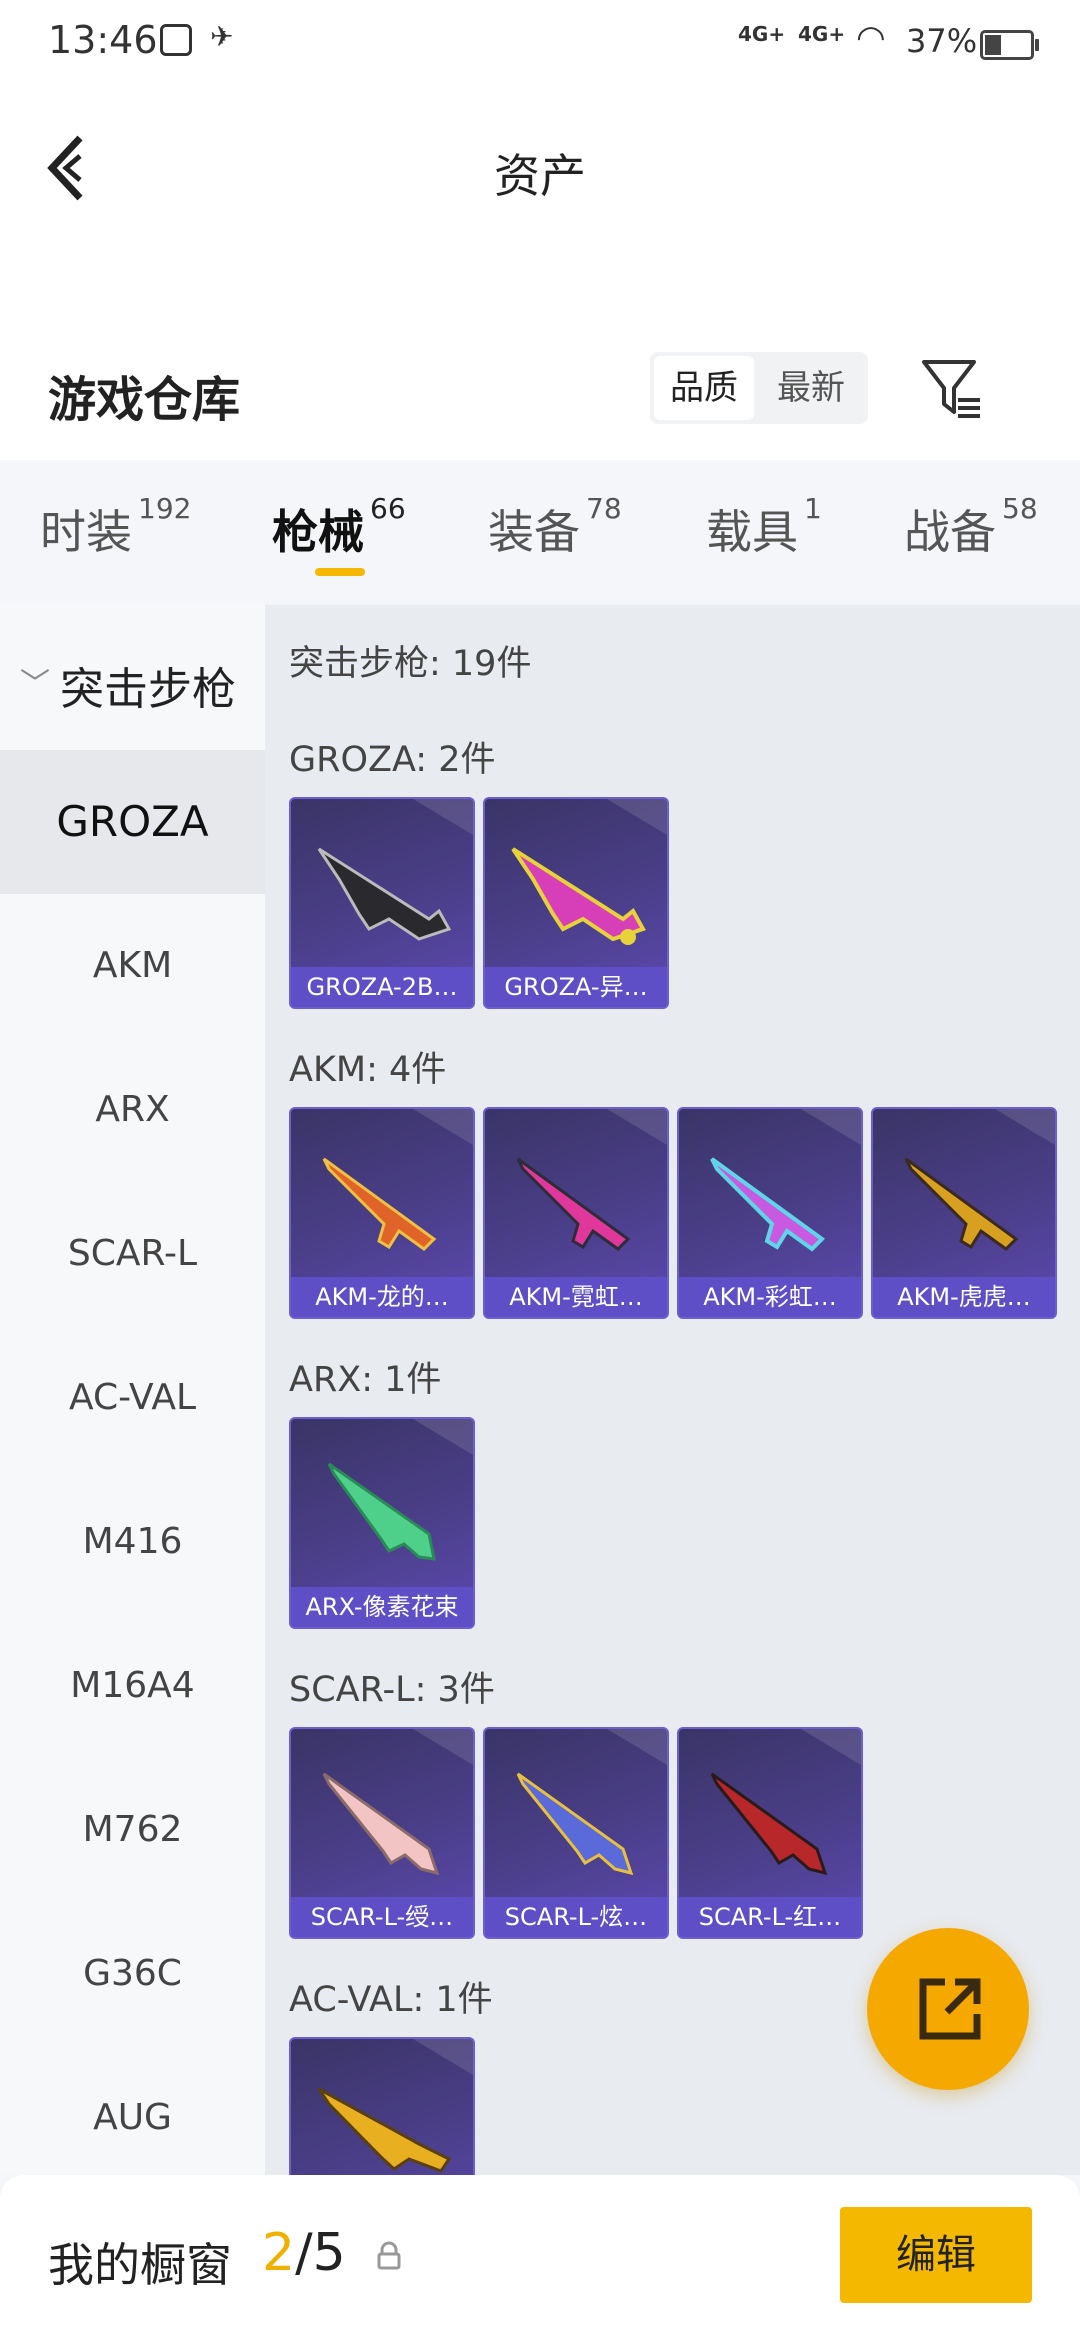 The image size is (1080, 2340). What do you see at coordinates (132, 1686) in the screenshot?
I see `sidebar-item-m16a4: M16A4` at bounding box center [132, 1686].